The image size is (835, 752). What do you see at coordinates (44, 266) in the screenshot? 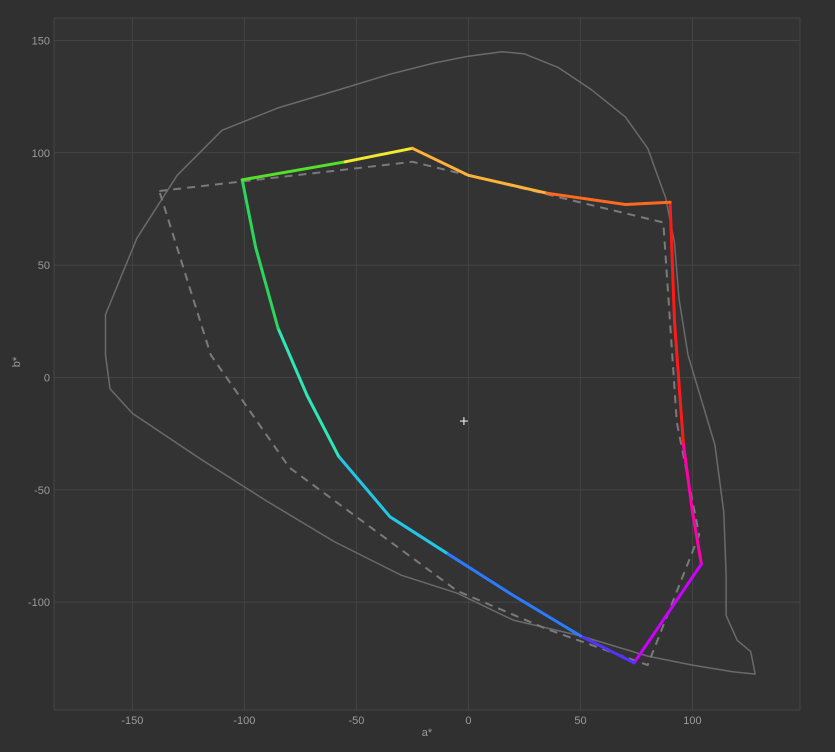
I see `y-tick-label: 50` at bounding box center [44, 266].